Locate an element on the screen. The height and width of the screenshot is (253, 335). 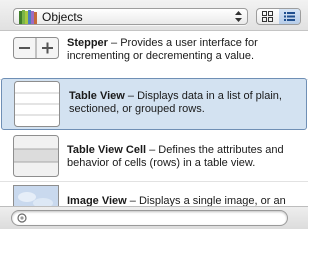
filter-bar is located at coordinates (154, 217).